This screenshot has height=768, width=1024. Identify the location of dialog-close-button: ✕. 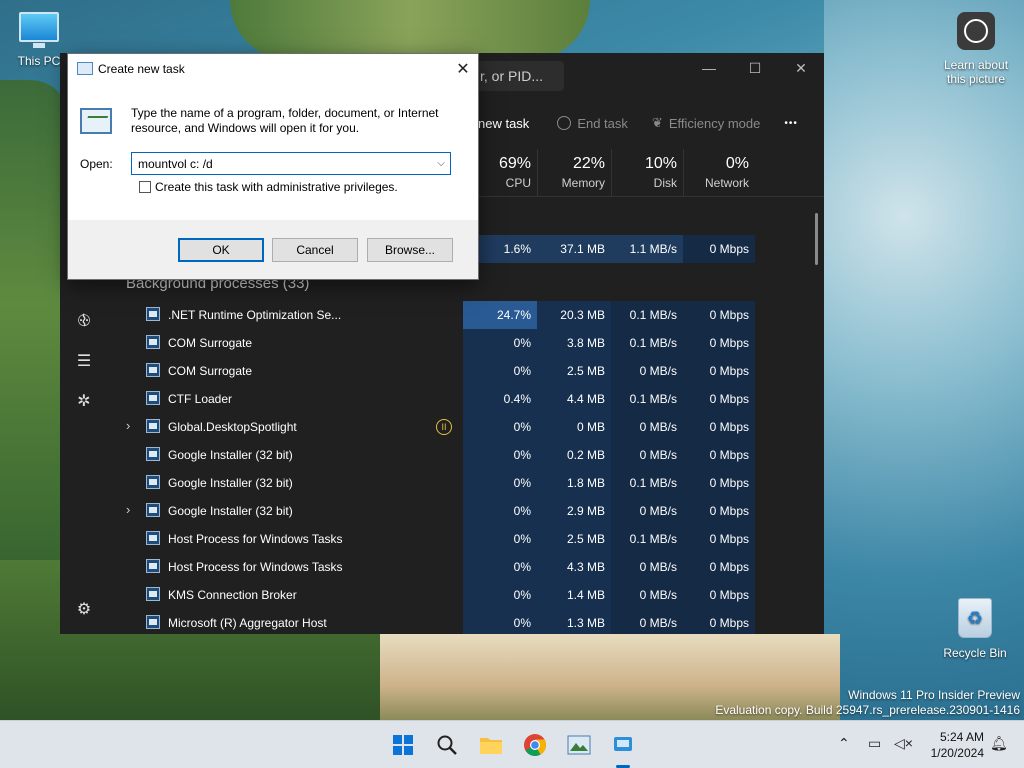
(463, 68).